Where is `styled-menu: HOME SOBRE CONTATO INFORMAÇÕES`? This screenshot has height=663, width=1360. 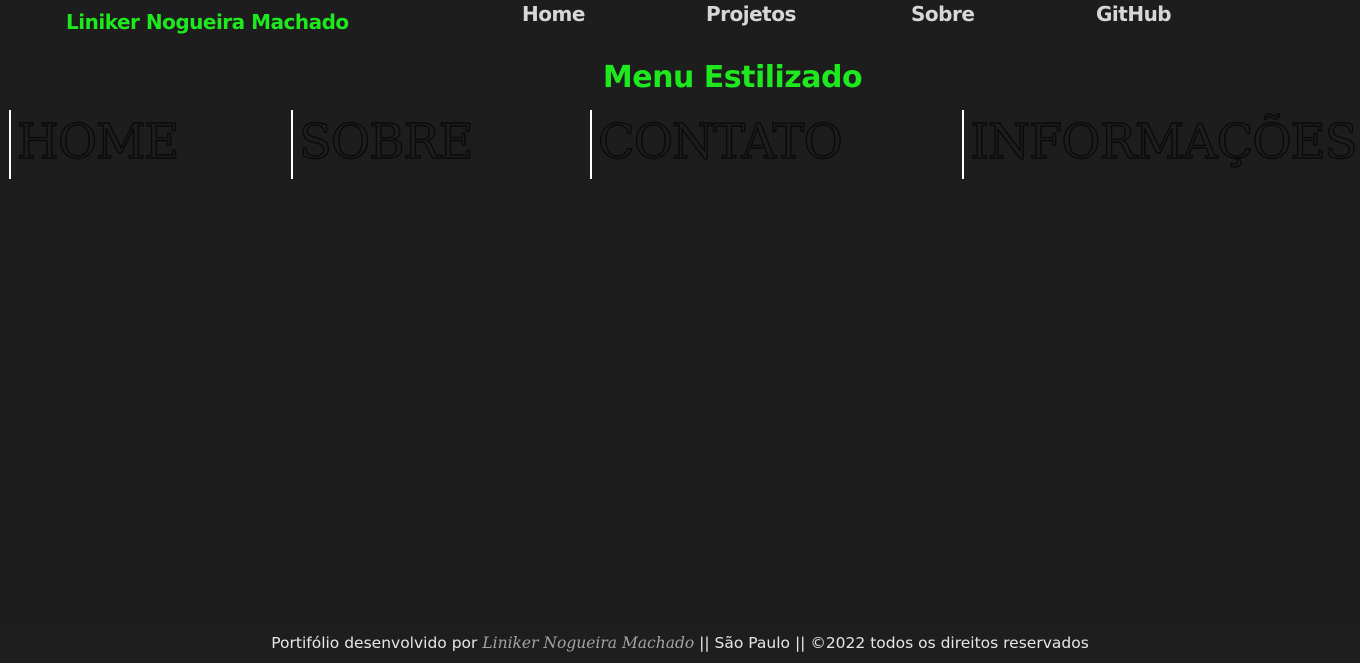
styled-menu: HOME SOBRE CONTATO INFORMAÇÕES is located at coordinates (680, 145).